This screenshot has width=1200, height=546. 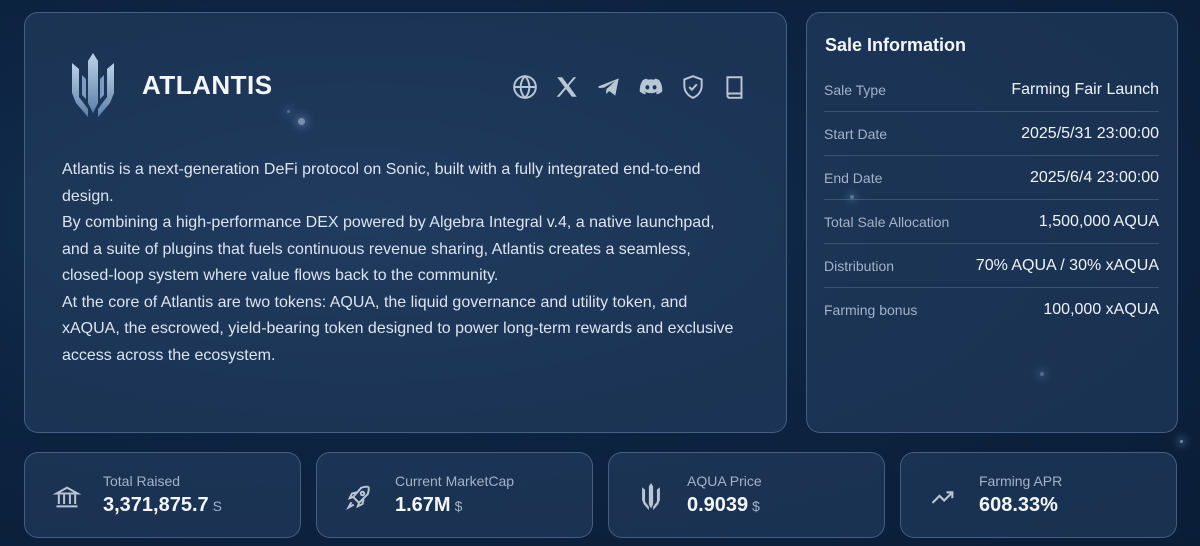 What do you see at coordinates (609, 87) in the screenshot?
I see `telegram-icon` at bounding box center [609, 87].